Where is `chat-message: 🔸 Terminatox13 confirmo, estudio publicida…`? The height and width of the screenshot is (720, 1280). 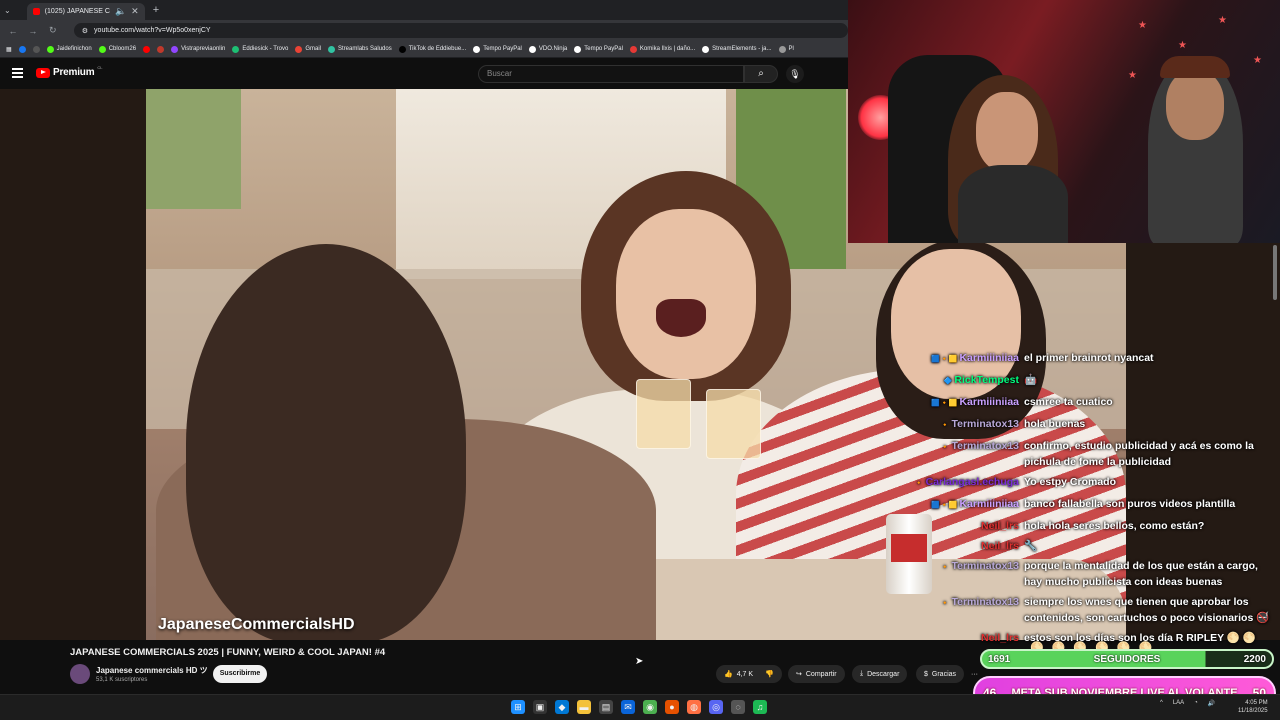
chat-message: 🔸 Terminatox13 confirmo, estudio publicida… is located at coordinates (1087, 454).